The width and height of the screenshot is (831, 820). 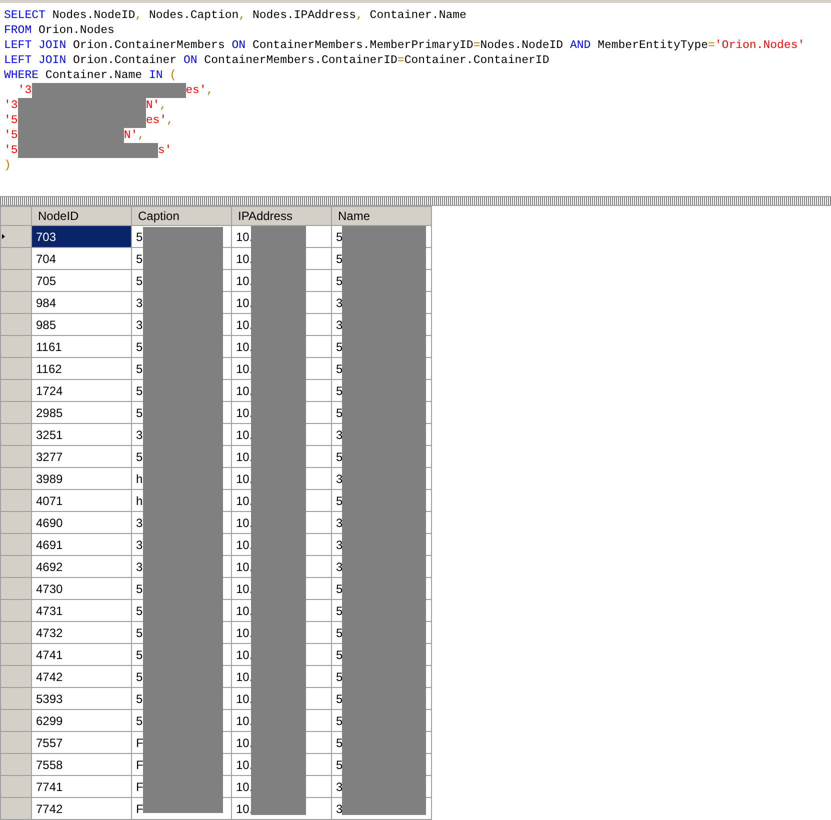 I want to click on table-cell: 5393, so click(x=82, y=699).